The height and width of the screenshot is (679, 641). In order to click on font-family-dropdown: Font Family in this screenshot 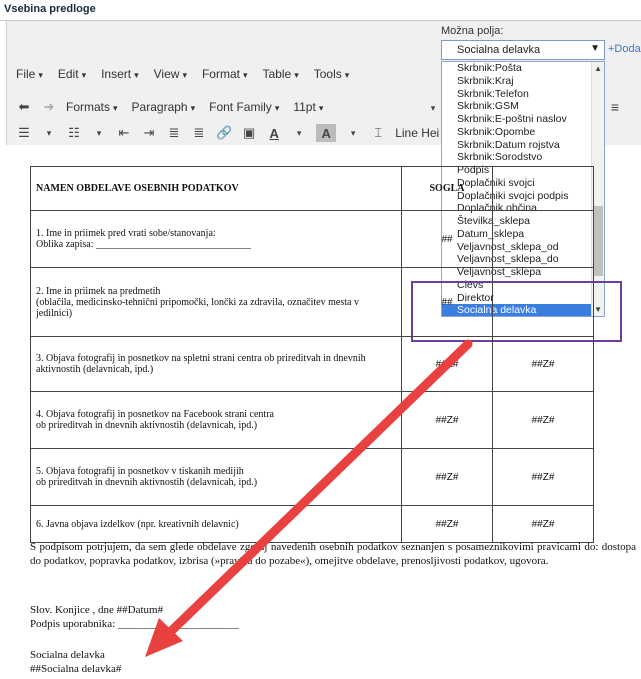, I will do `click(244, 107)`.